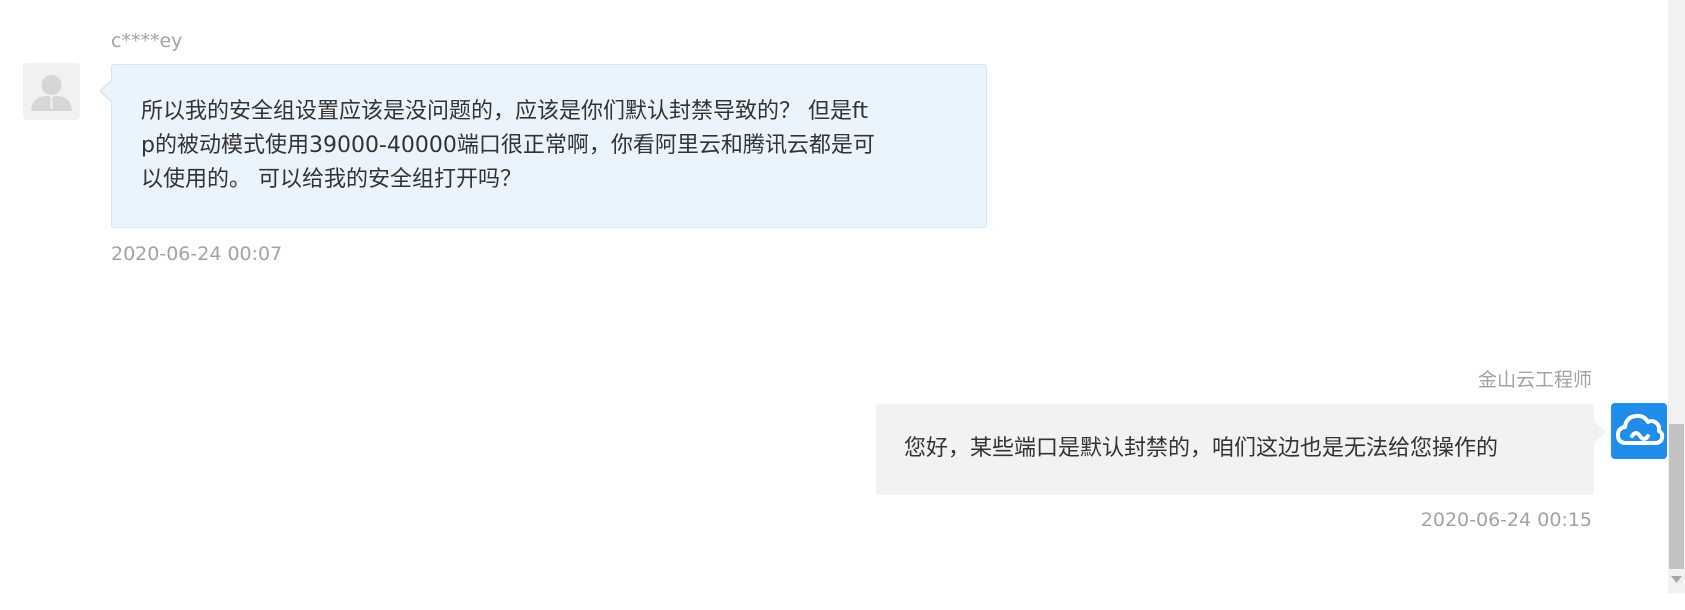  I want to click on scroll-down-arrow-icon, so click(1676, 579).